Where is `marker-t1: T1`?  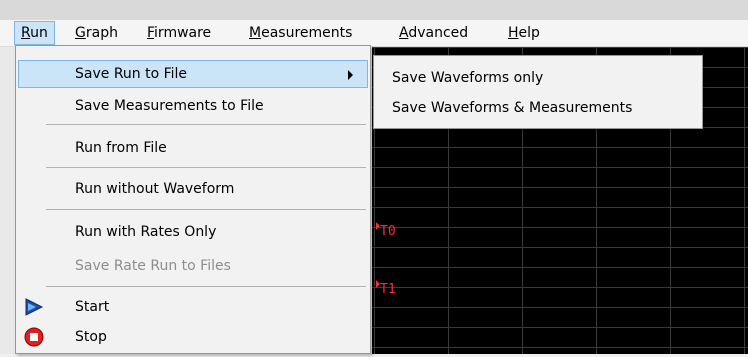 marker-t1: T1 is located at coordinates (386, 288).